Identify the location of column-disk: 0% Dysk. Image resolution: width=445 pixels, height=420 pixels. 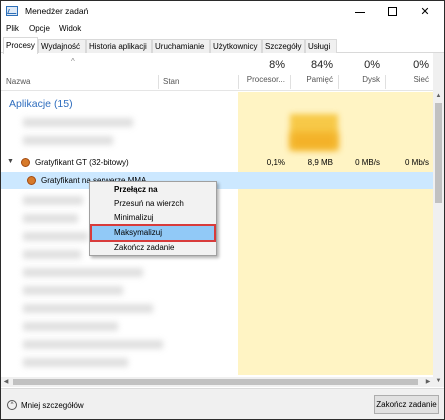
(359, 71).